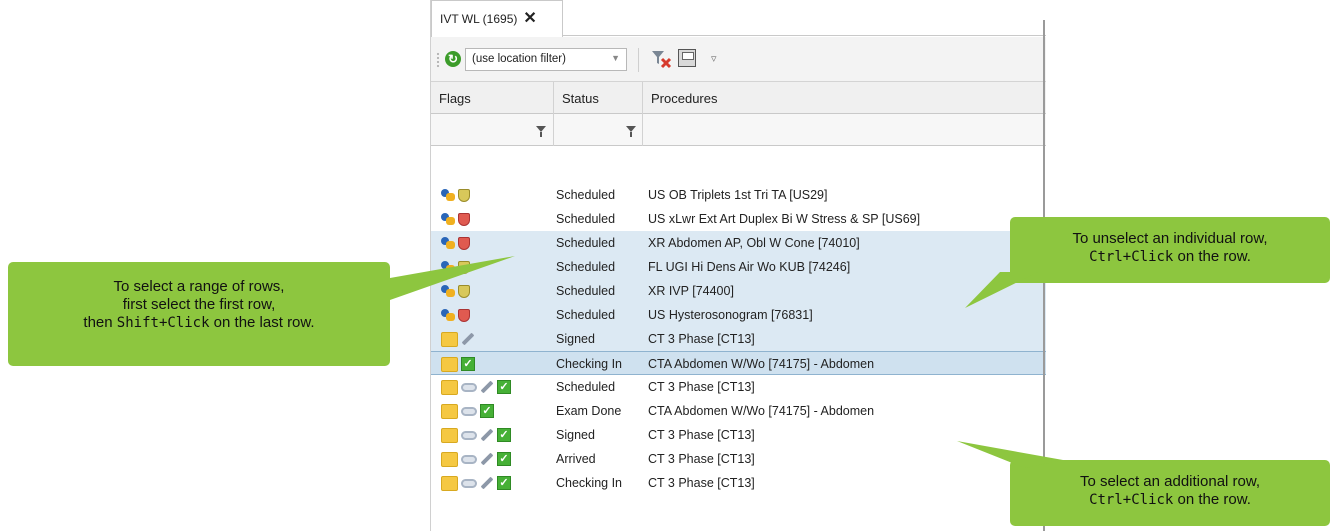 Image resolution: width=1341 pixels, height=531 pixels. I want to click on callout-add-line1: To select an additional row,, so click(1170, 481).